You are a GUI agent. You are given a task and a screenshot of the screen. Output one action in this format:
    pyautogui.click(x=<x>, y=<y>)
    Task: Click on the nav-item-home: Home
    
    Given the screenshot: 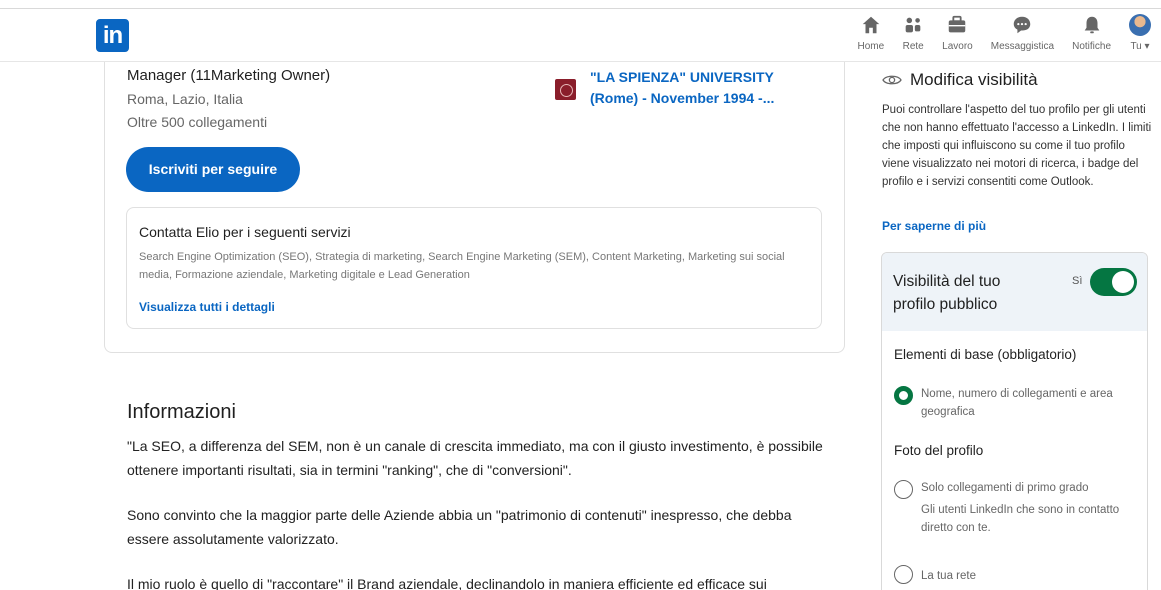 What is the action you would take?
    pyautogui.click(x=870, y=33)
    